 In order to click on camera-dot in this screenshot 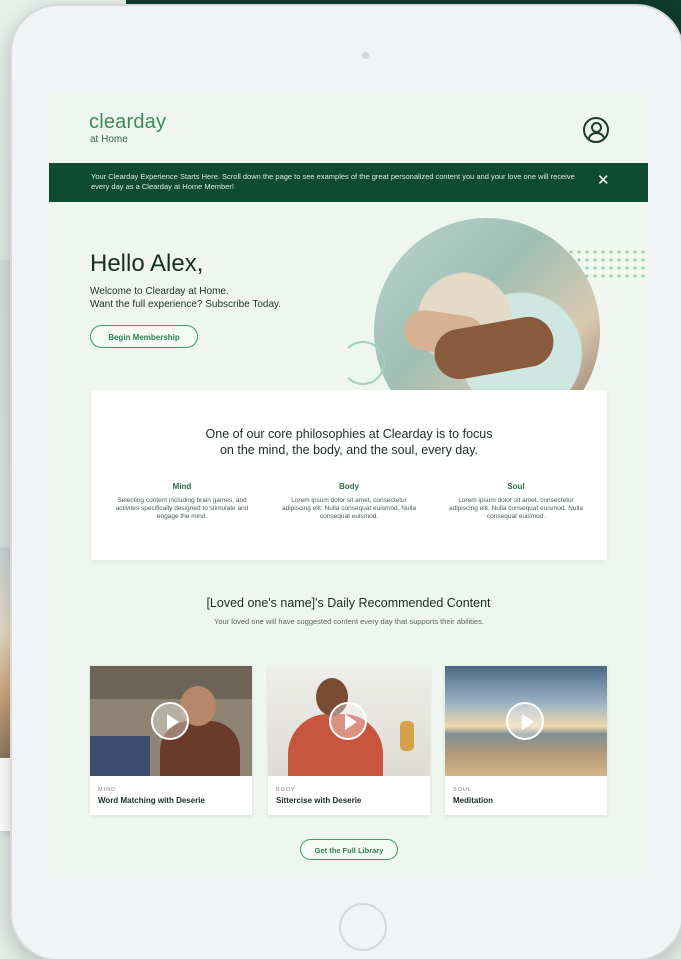, I will do `click(365, 55)`.